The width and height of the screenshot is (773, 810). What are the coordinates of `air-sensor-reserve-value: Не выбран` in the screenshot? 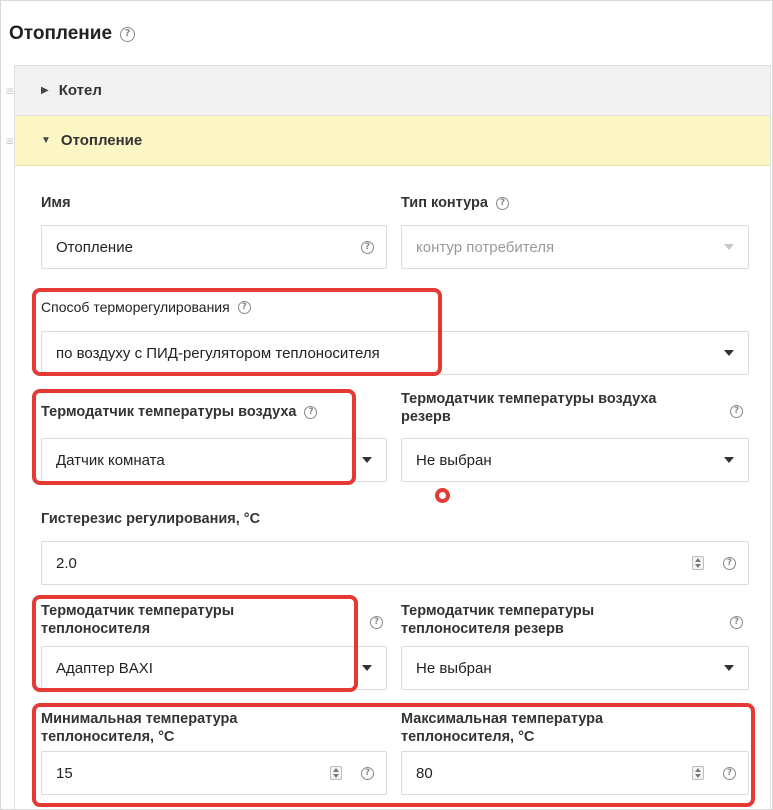 It's located at (454, 460).